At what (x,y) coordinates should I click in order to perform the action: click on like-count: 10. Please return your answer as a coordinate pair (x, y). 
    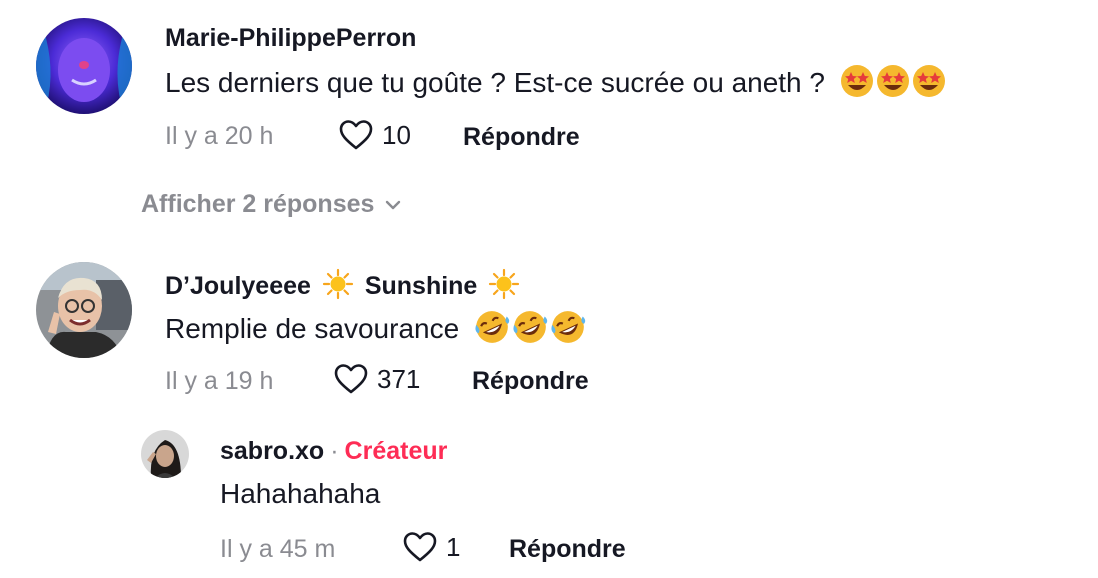
    Looking at the image, I should click on (396, 134).